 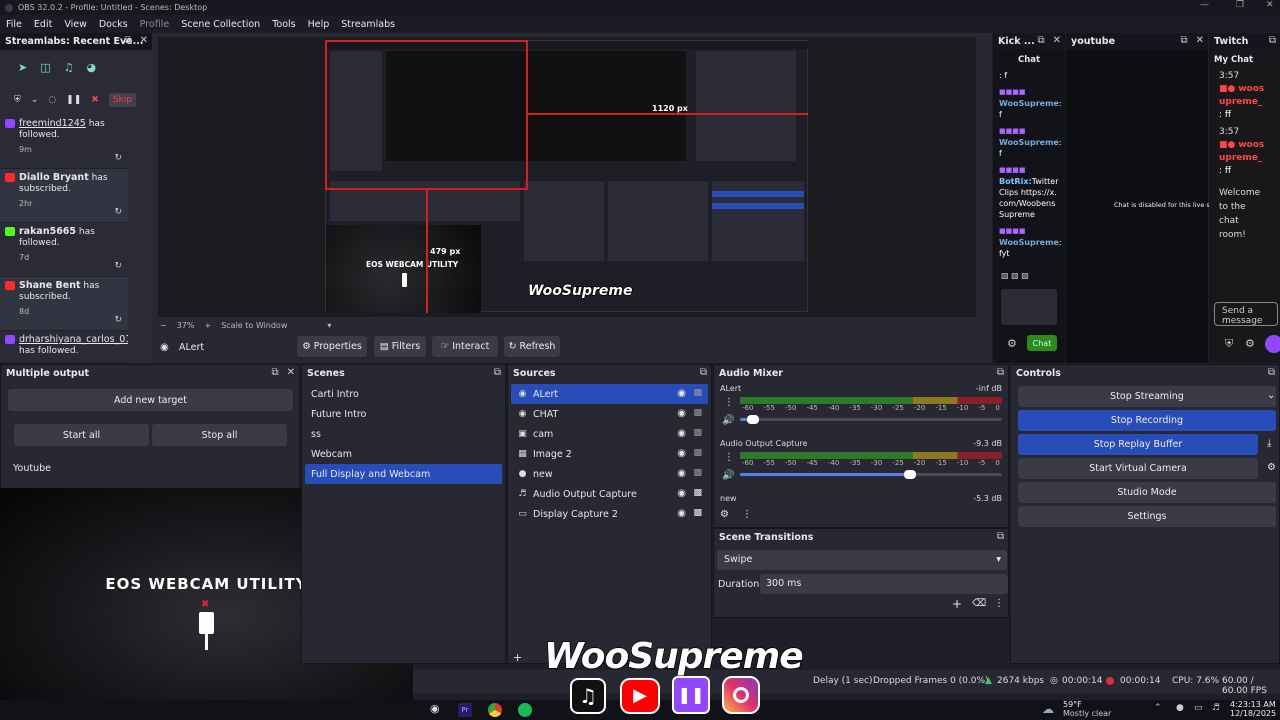 I want to click on scene-item: Future Intro, so click(x=403, y=414).